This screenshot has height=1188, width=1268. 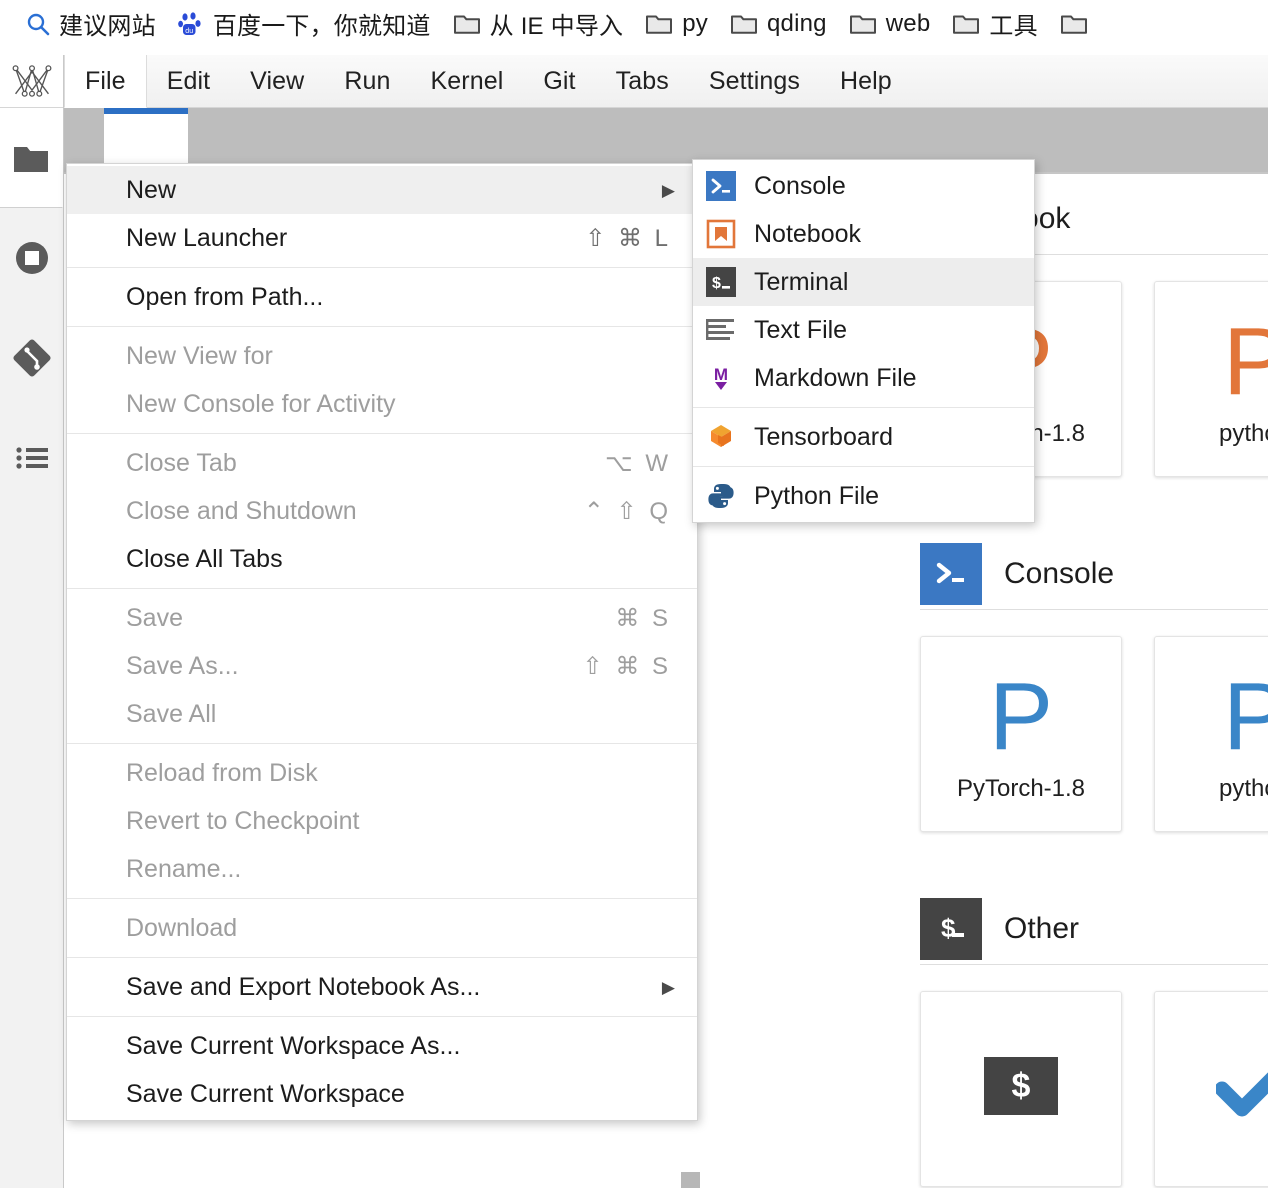 I want to click on chevron-right-icon: ▶, so click(x=668, y=190).